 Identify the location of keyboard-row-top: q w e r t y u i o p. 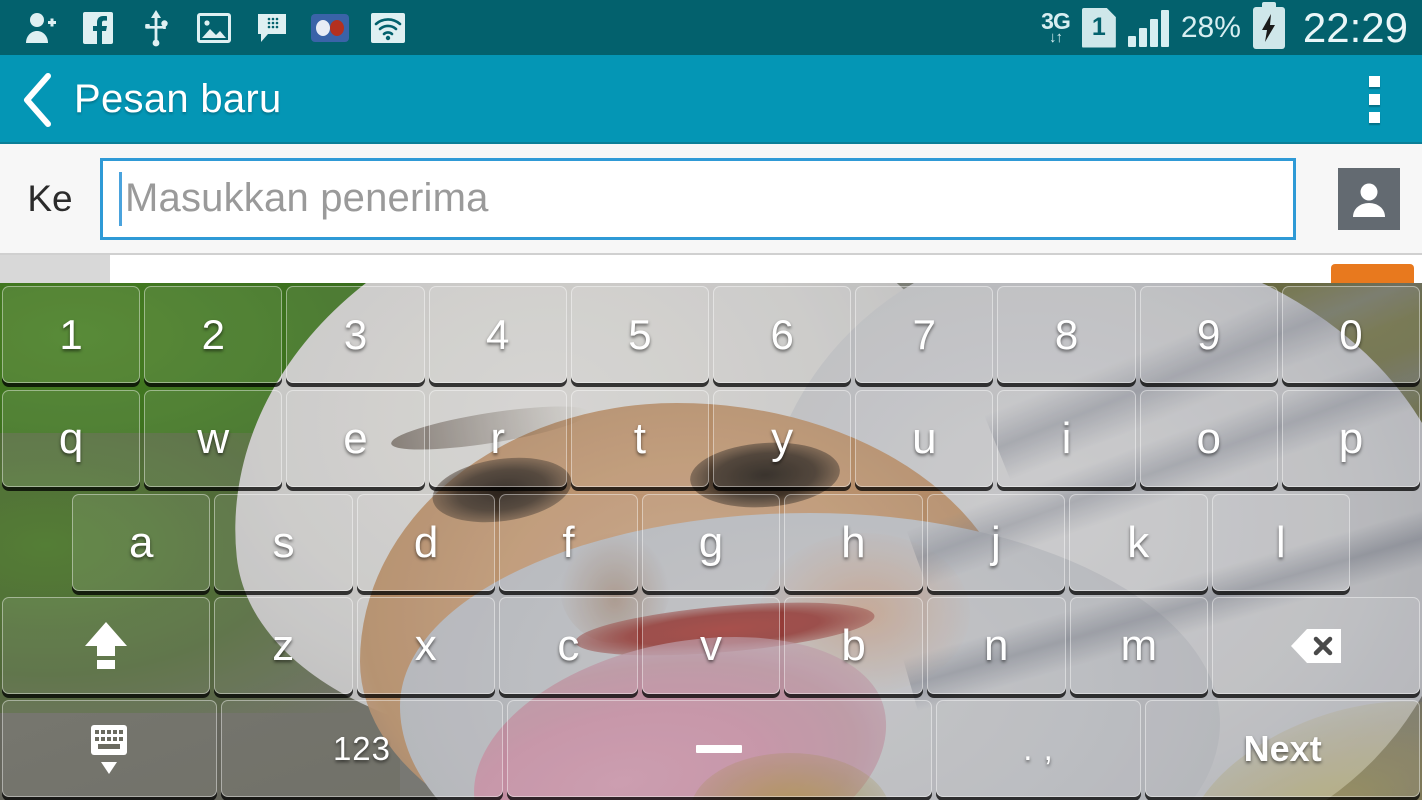
(711, 438).